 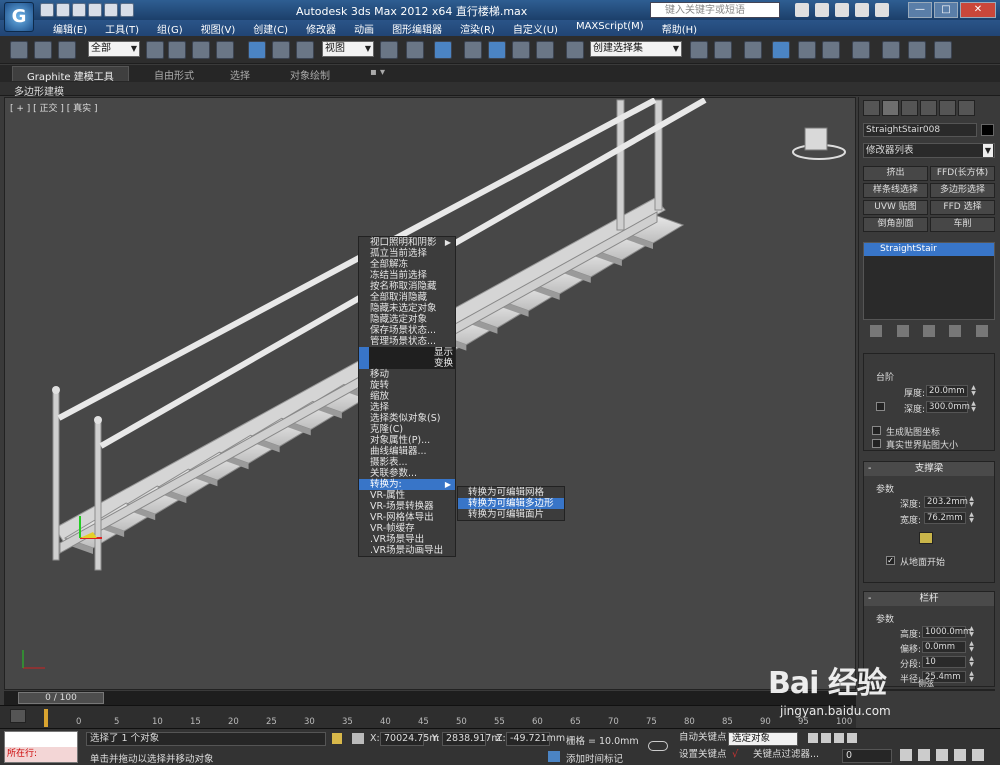 What do you see at coordinates (407, 396) in the screenshot?
I see `quad-menu-item: 缩放` at bounding box center [407, 396].